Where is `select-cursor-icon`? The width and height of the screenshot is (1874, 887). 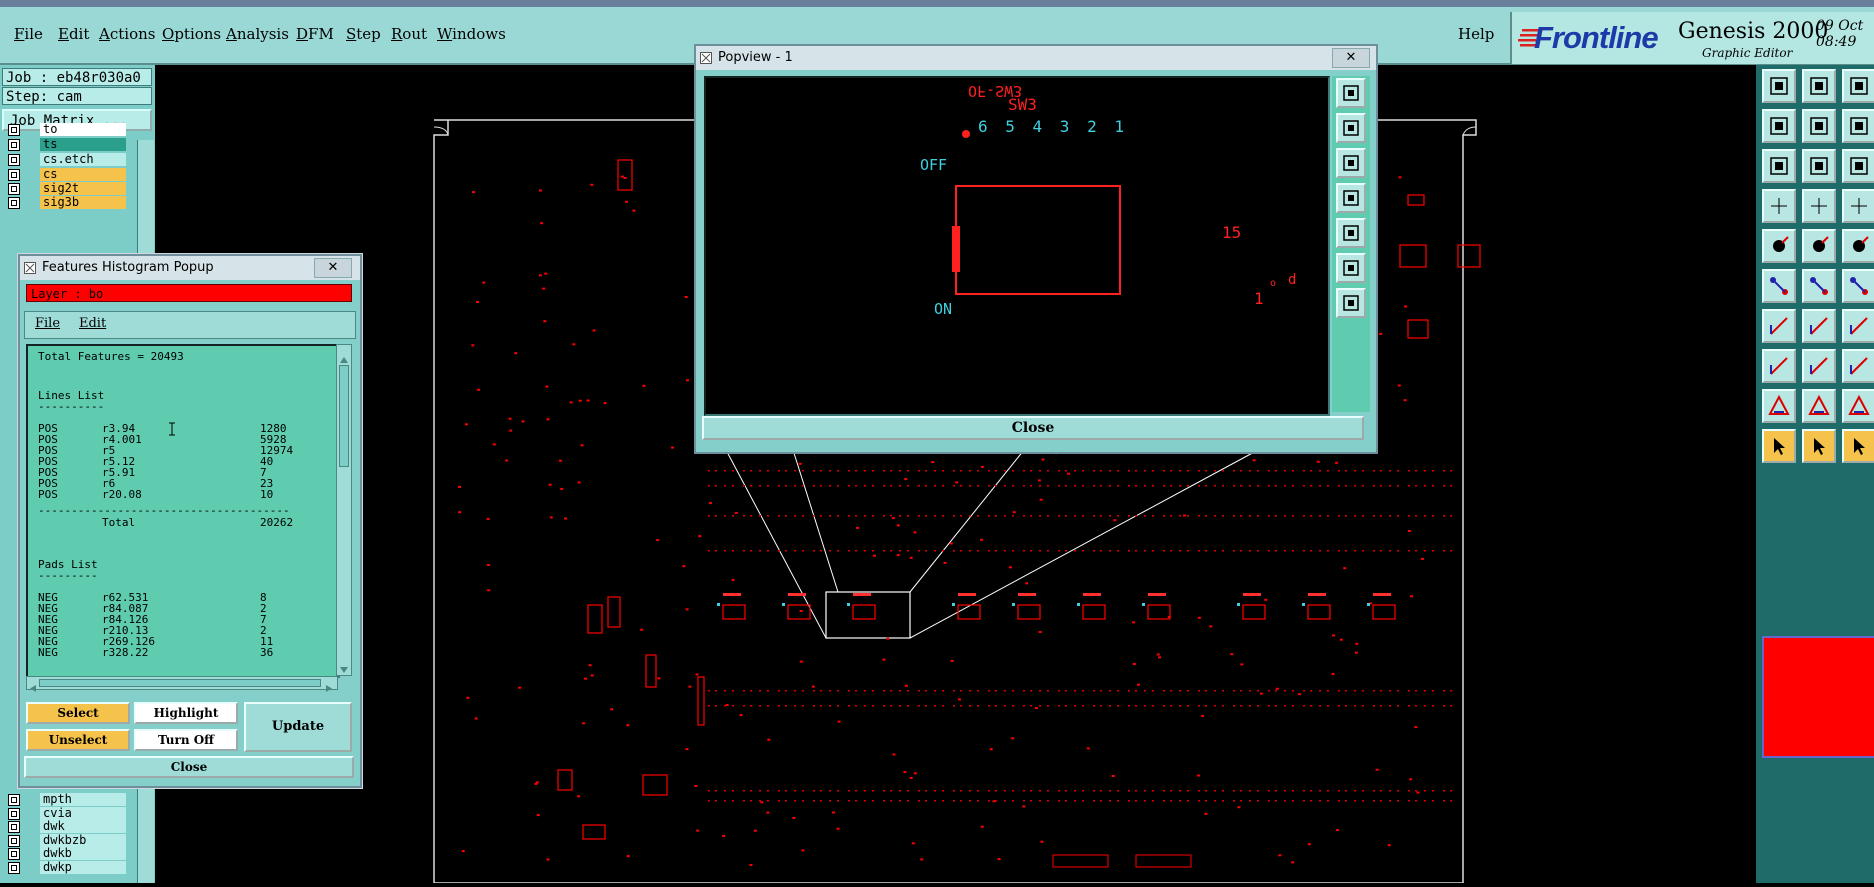 select-cursor-icon is located at coordinates (1858, 446).